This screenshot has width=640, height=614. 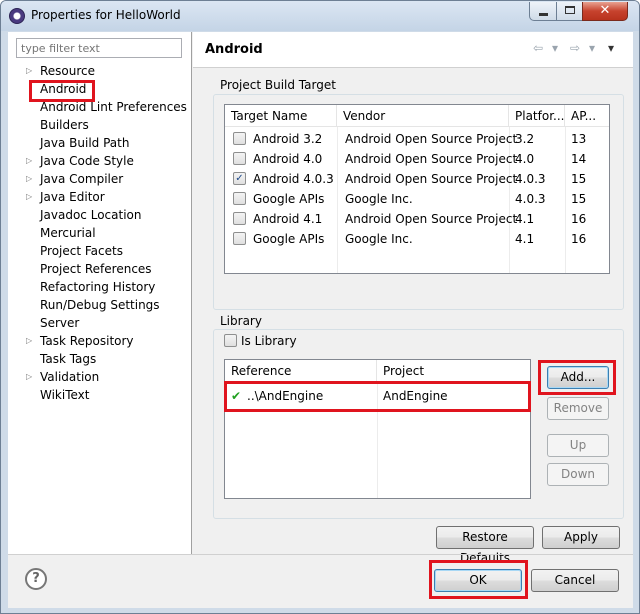 What do you see at coordinates (36, 579) in the screenshot?
I see `help-button: ?` at bounding box center [36, 579].